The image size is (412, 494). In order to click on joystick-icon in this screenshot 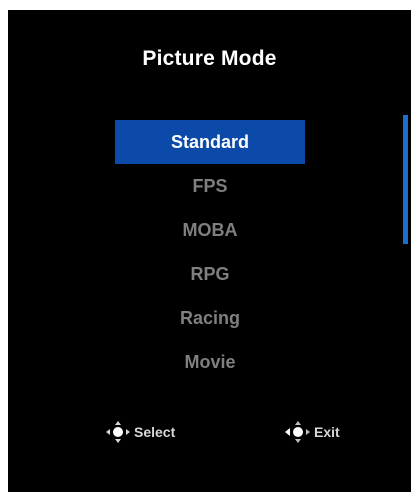, I will do `click(118, 432)`.